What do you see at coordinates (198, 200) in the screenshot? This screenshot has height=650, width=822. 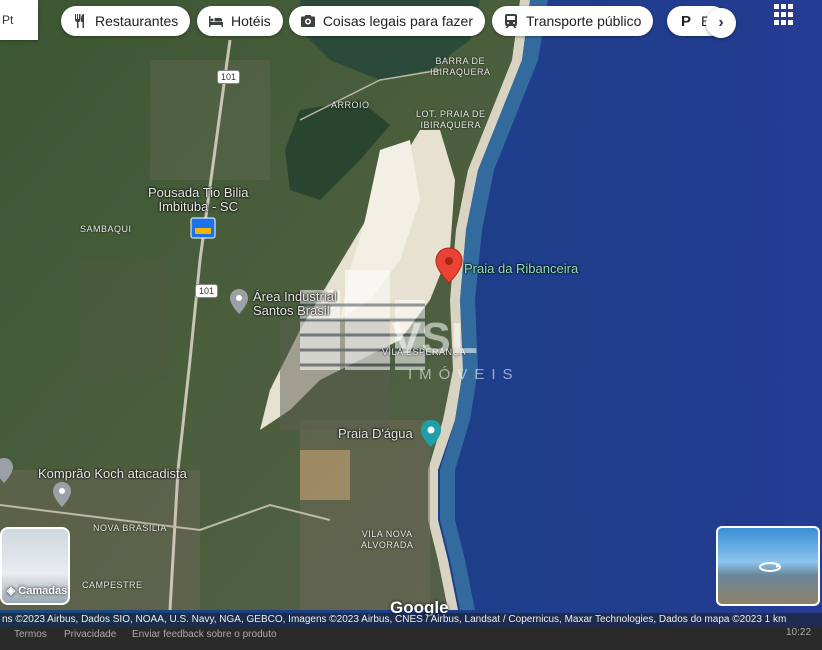 I see `place-label-pousada: Pousada Tio Bilia Imbituba - SC` at bounding box center [198, 200].